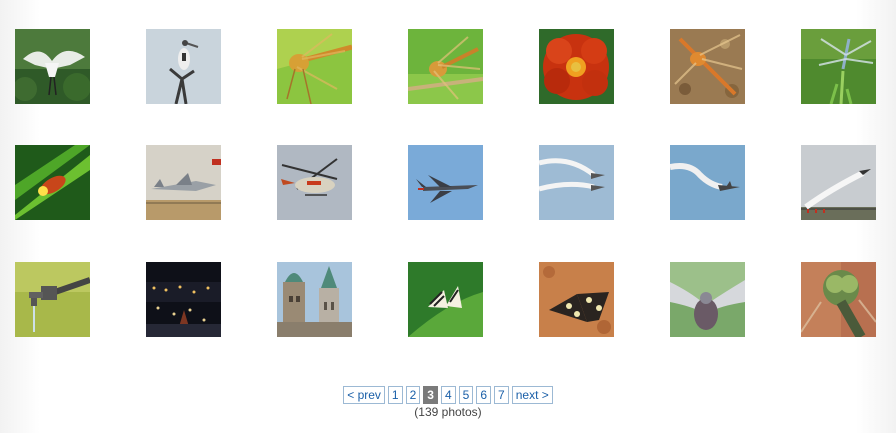 The width and height of the screenshot is (896, 433). I want to click on butterfly-on-ground-photo, so click(576, 299).